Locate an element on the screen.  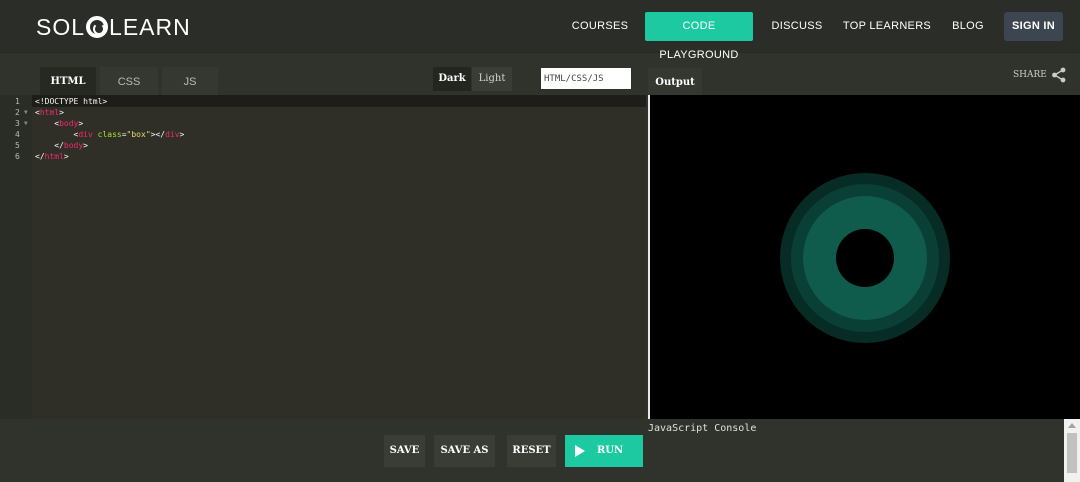
nav-top-learners: TOP LEARNERS is located at coordinates (887, 26).